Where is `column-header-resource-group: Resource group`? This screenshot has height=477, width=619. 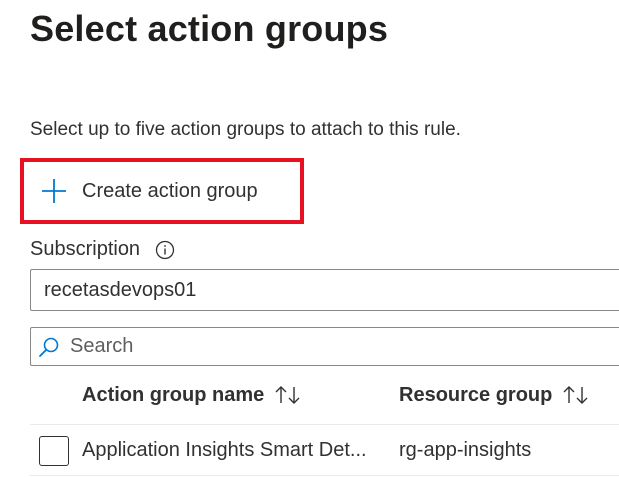
column-header-resource-group: Resource group is located at coordinates (494, 395).